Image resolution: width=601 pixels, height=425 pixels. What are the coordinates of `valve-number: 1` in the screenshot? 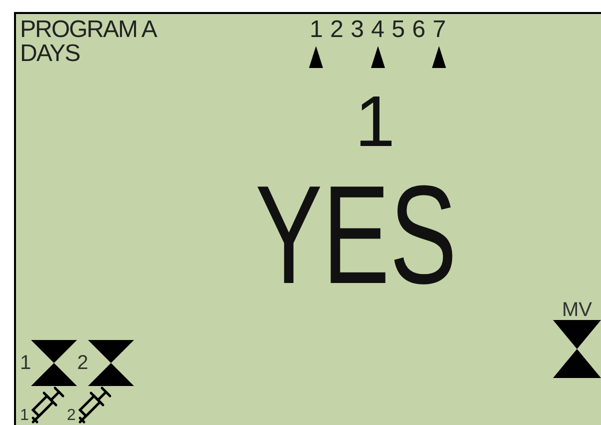 It's located at (26, 363).